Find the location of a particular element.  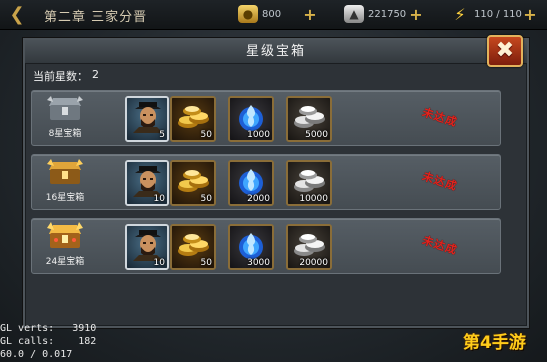

chest-row: 24星宝箱 10 50 3000 20000 未达成 is located at coordinates (266, 246).